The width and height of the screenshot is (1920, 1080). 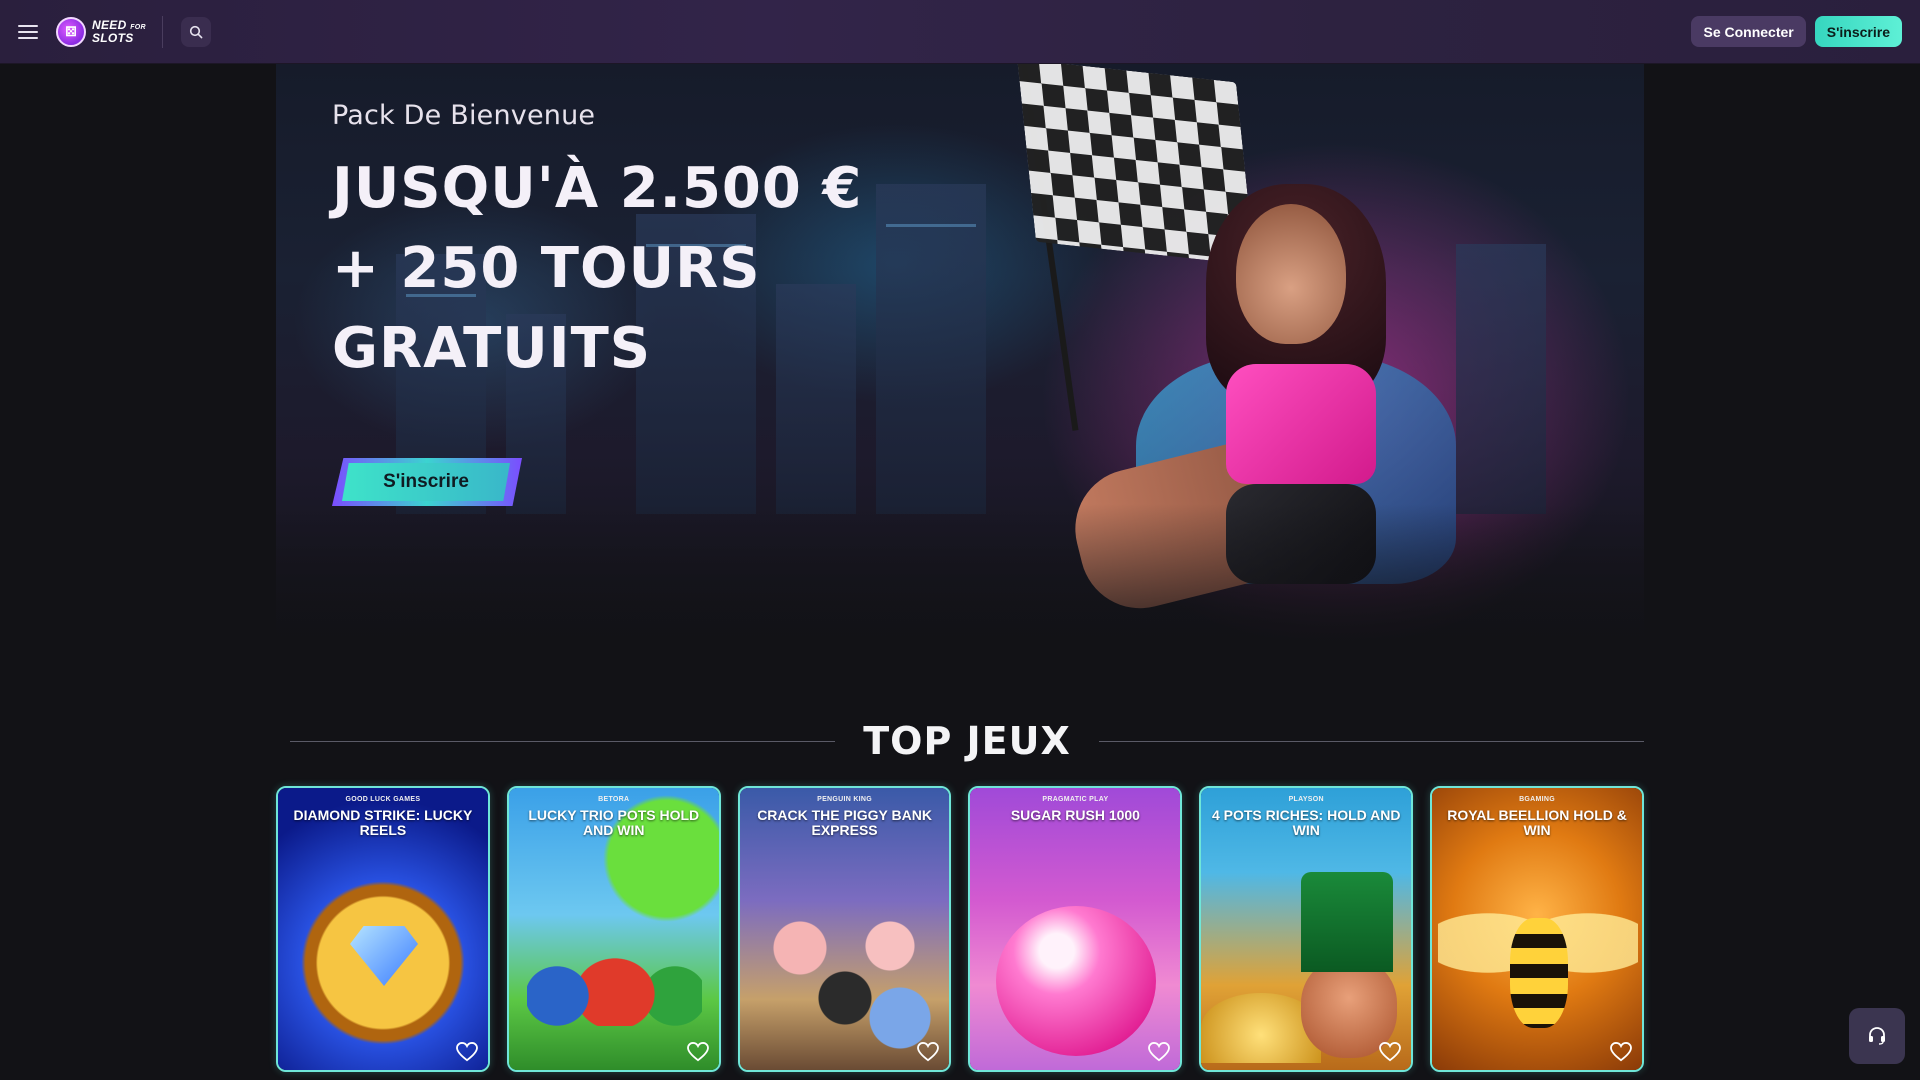 I want to click on banner-character, so click(x=1246, y=402).